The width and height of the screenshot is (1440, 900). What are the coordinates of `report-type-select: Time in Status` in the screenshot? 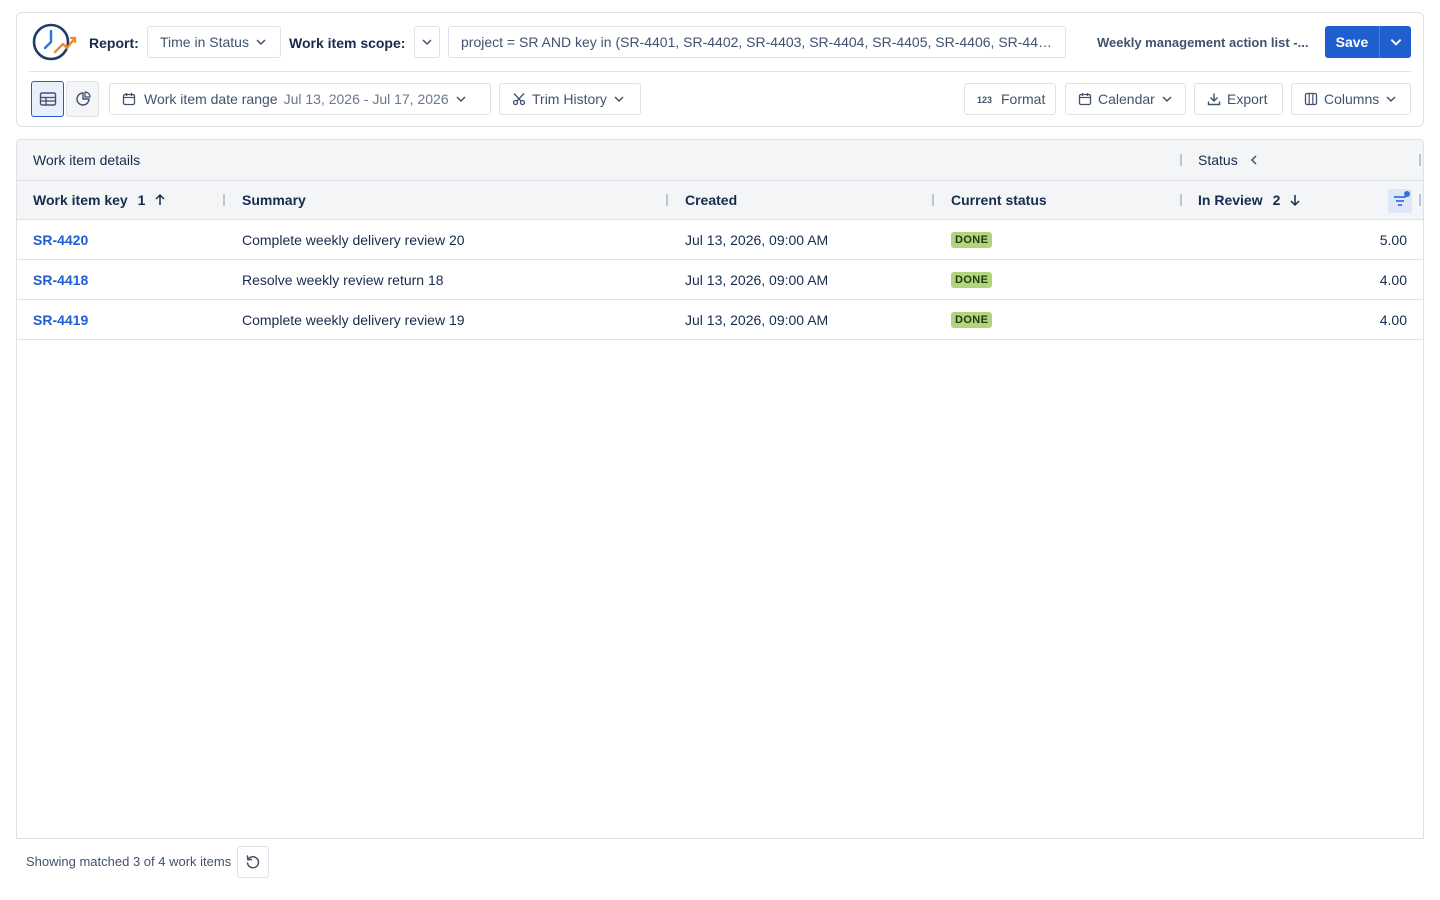 It's located at (214, 42).